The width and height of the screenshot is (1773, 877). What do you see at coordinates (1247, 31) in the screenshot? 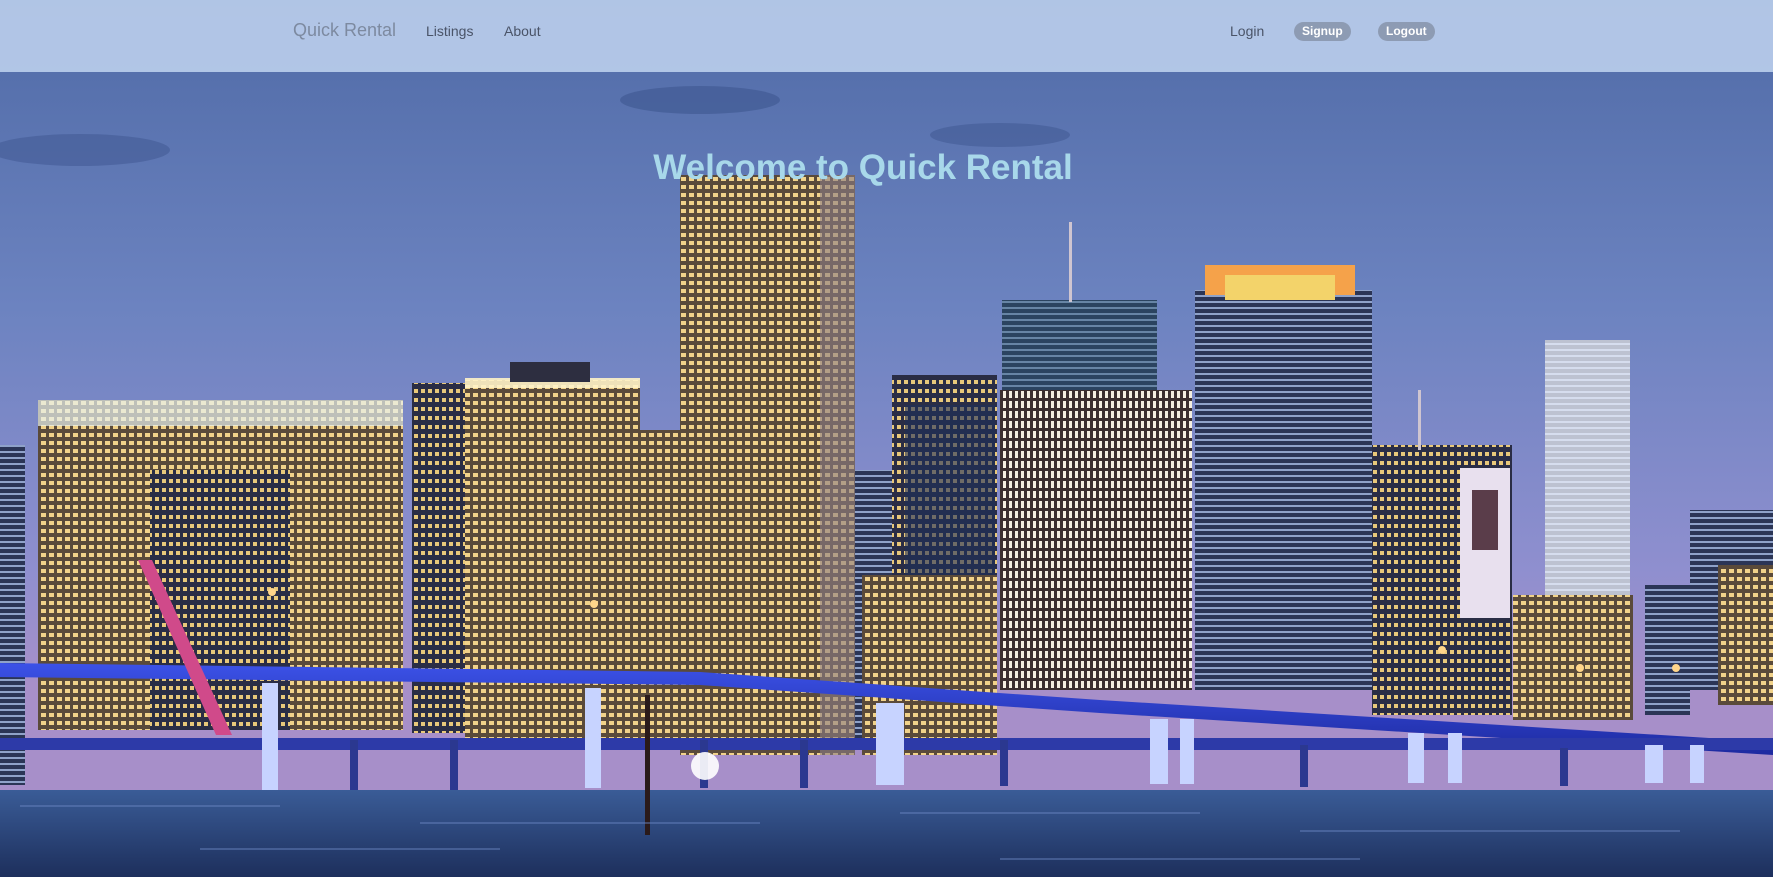
I see `login-link: Login` at bounding box center [1247, 31].